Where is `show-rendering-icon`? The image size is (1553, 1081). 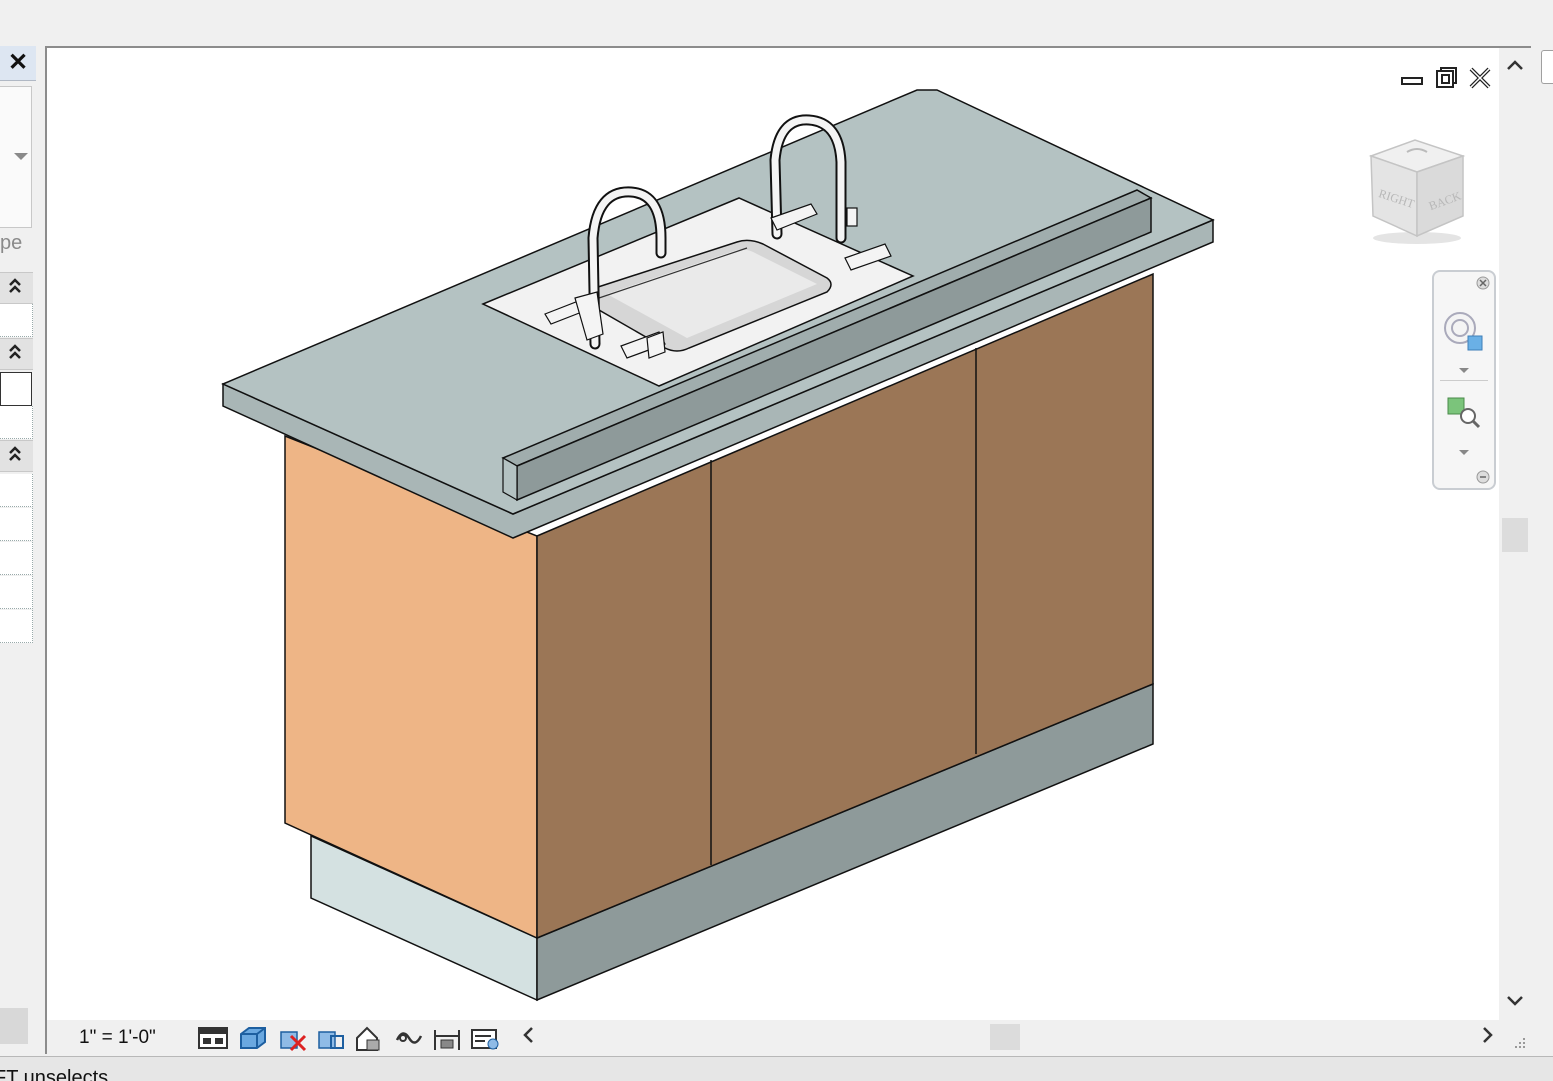
show-rendering-icon is located at coordinates (369, 1038).